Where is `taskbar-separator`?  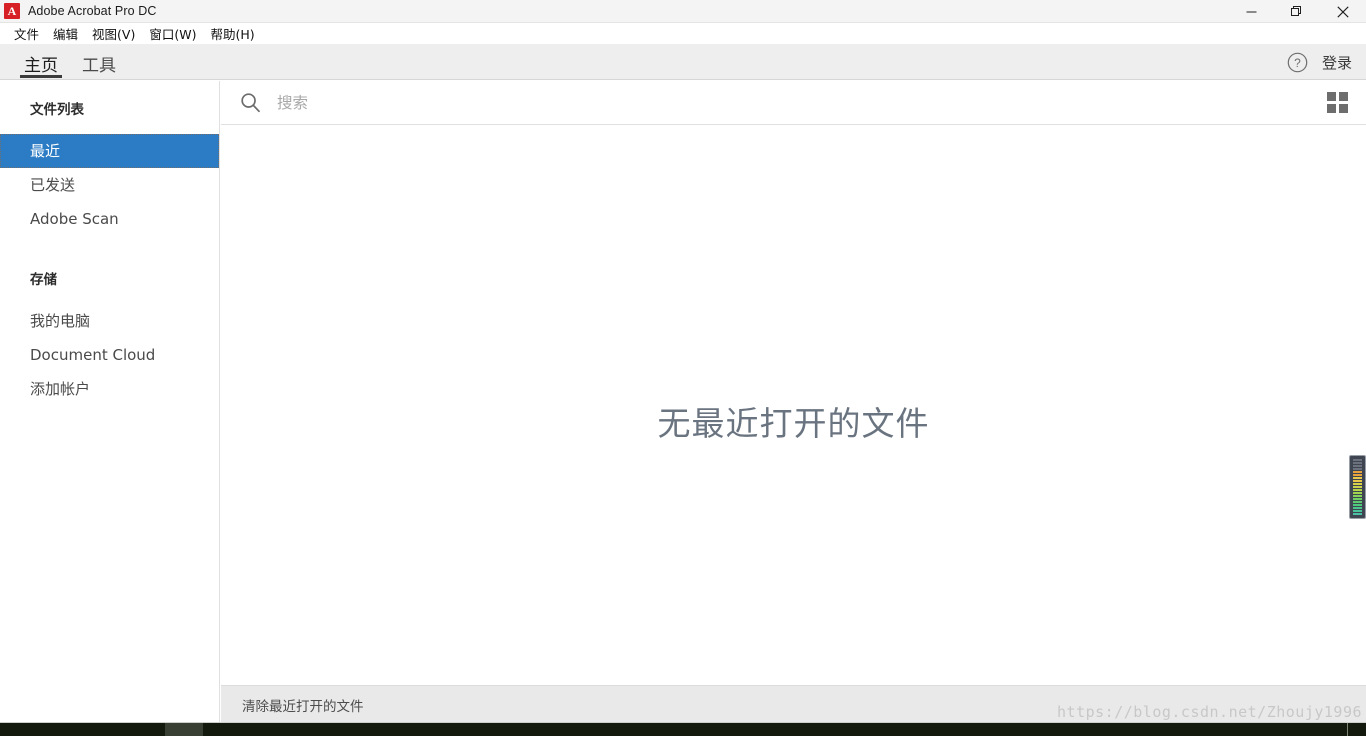 taskbar-separator is located at coordinates (1347, 729).